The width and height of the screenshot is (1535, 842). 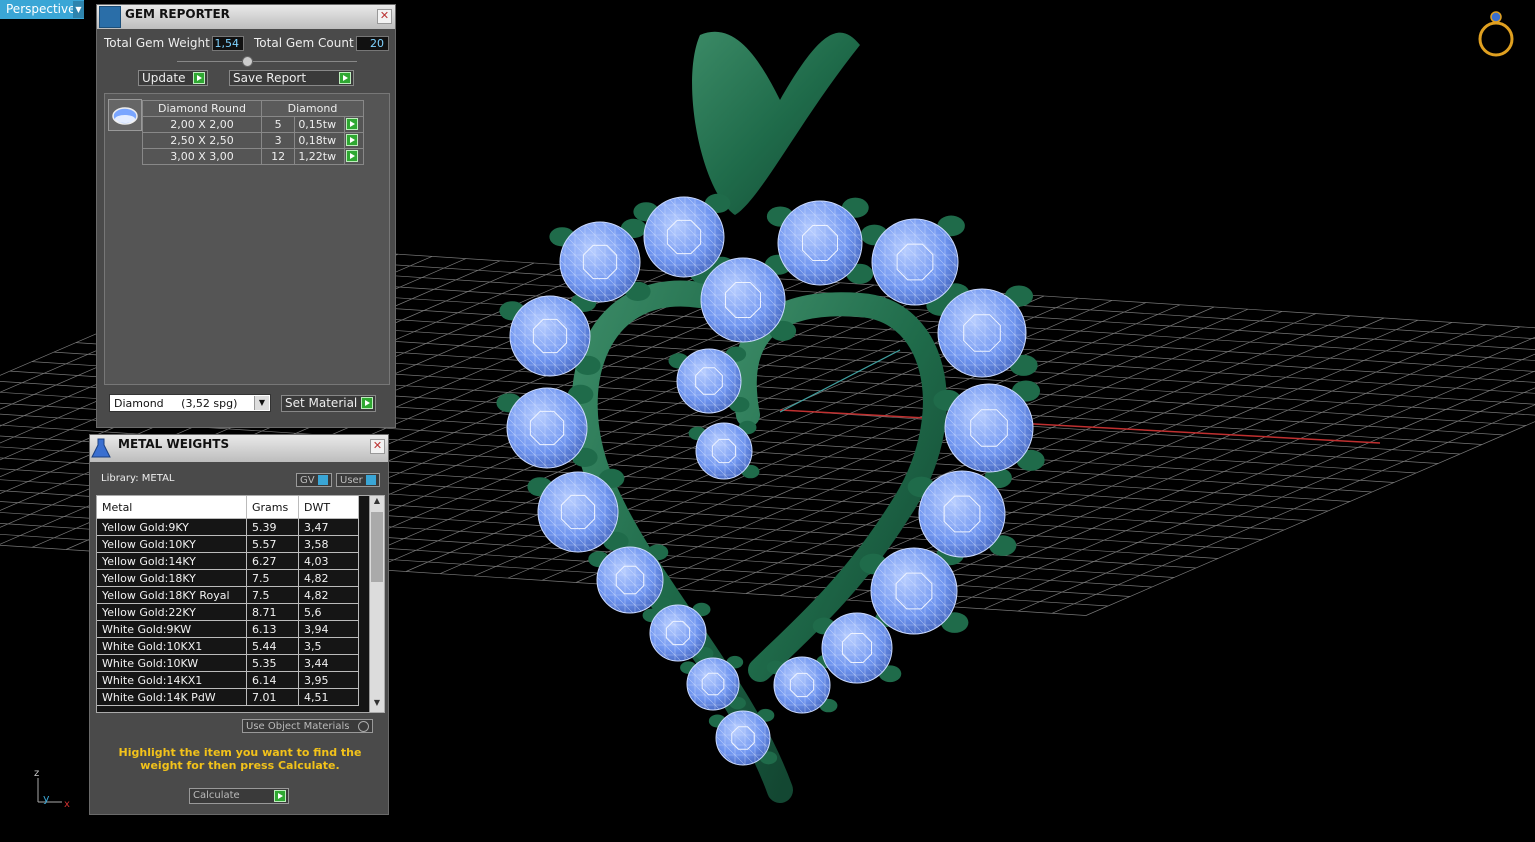 I want to click on metal-list-scrollbar: ▲ ▼, so click(x=376, y=604).